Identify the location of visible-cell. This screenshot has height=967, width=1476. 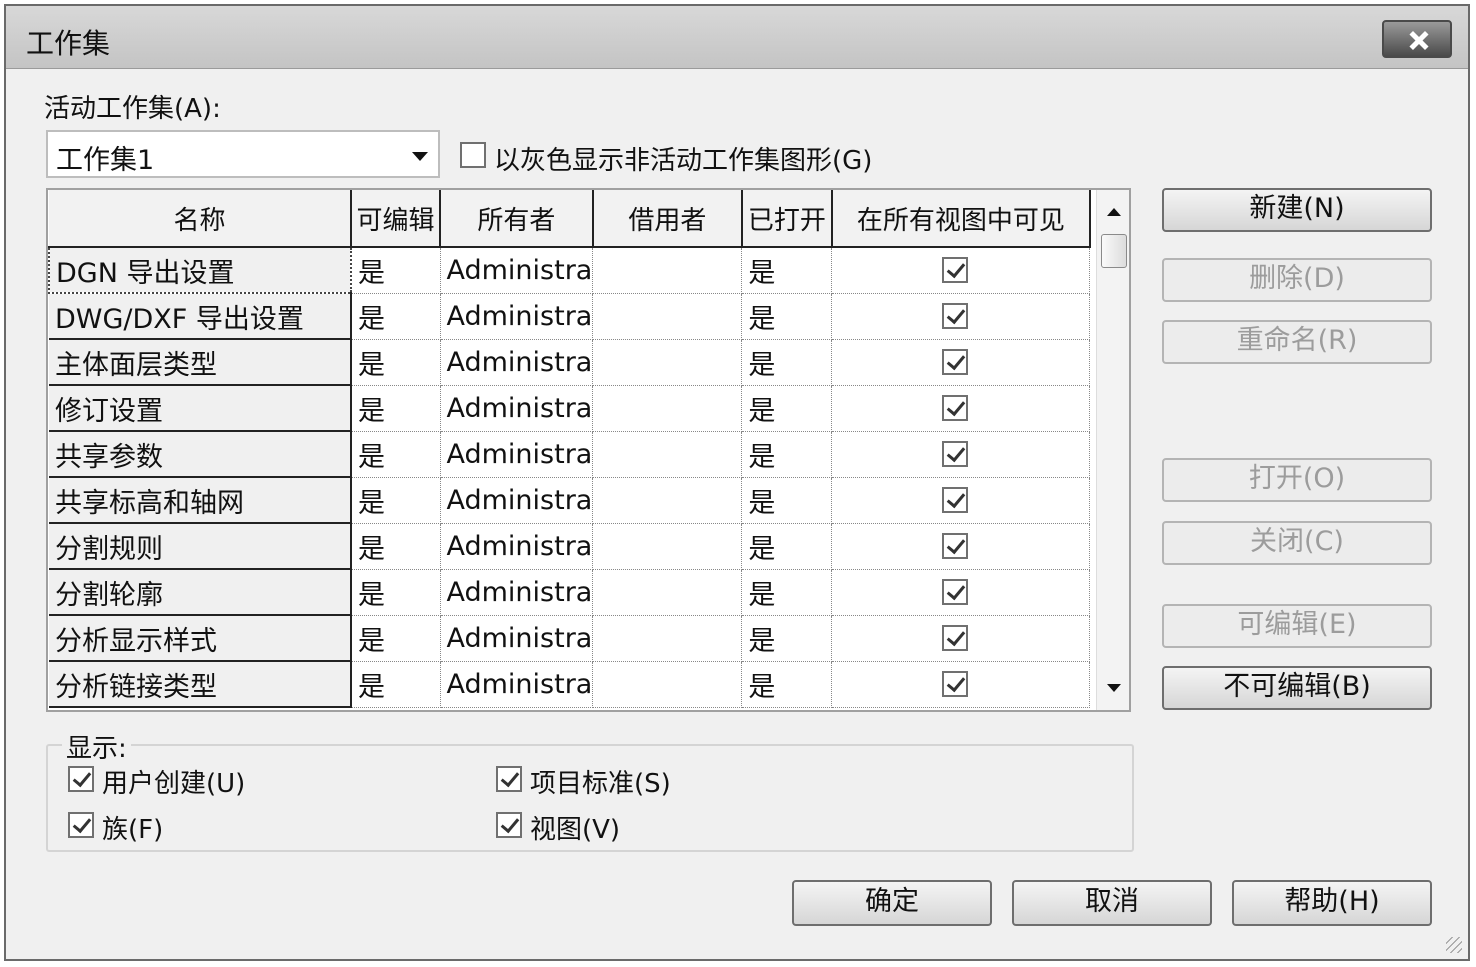
(961, 500).